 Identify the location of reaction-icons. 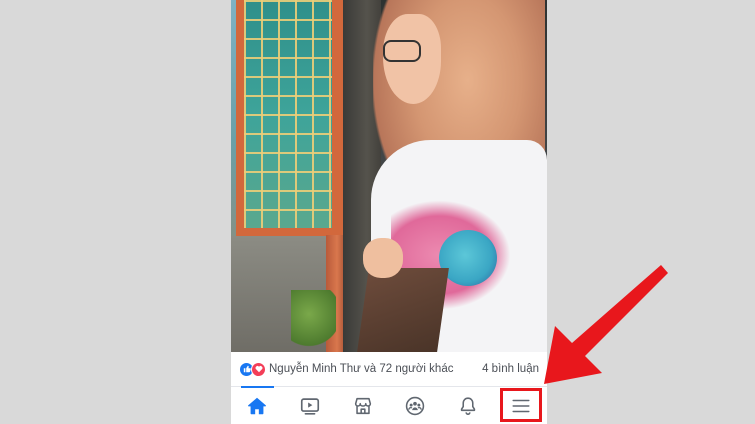
(252, 369).